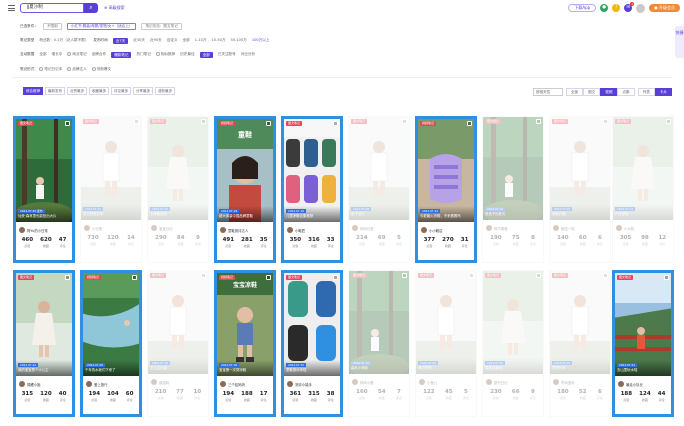  What do you see at coordinates (580, 168) in the screenshot?
I see `note-thumbnail: 图文笔记 2024.07.05 凉鞋开箱` at bounding box center [580, 168].